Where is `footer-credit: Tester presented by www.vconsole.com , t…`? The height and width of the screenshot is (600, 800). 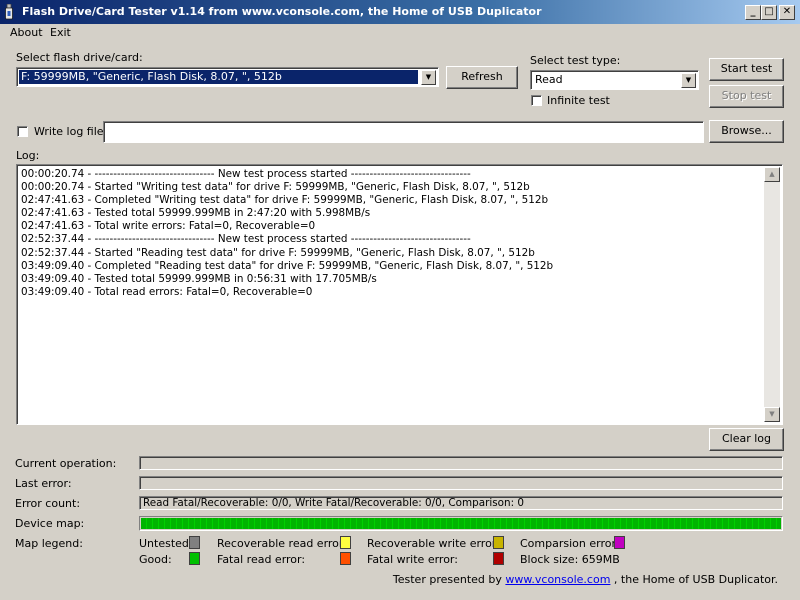 footer-credit: Tester presented by www.vconsole.com , t… is located at coordinates (585, 579).